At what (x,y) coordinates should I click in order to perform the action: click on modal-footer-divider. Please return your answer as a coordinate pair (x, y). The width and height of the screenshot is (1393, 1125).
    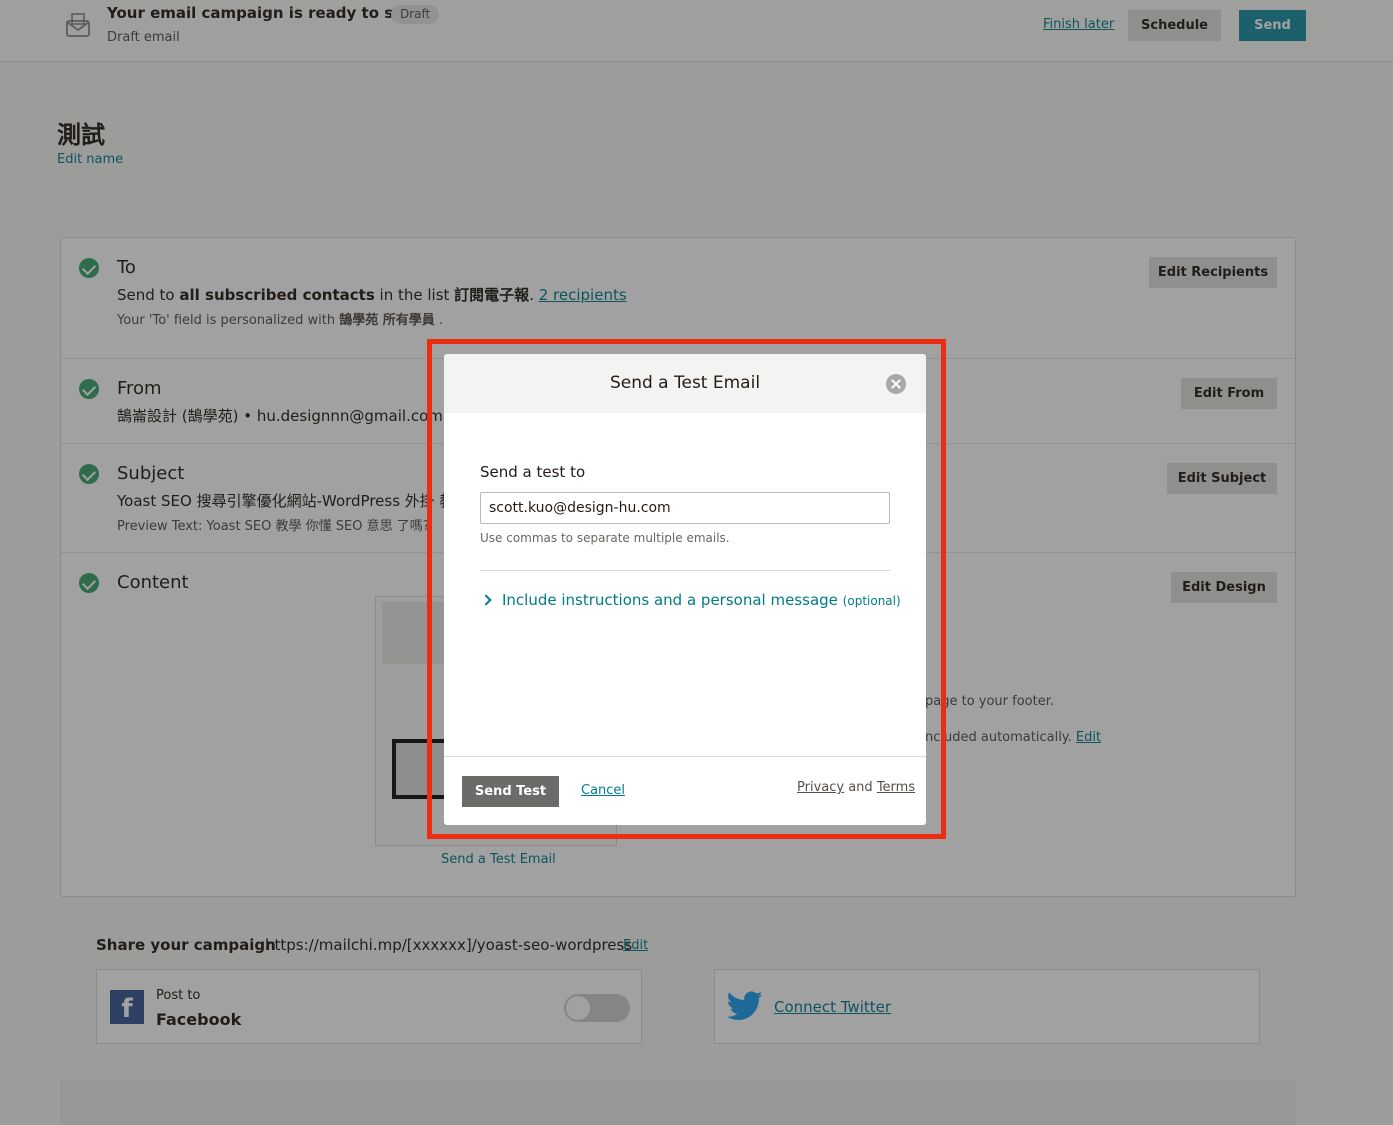
    Looking at the image, I should click on (685, 756).